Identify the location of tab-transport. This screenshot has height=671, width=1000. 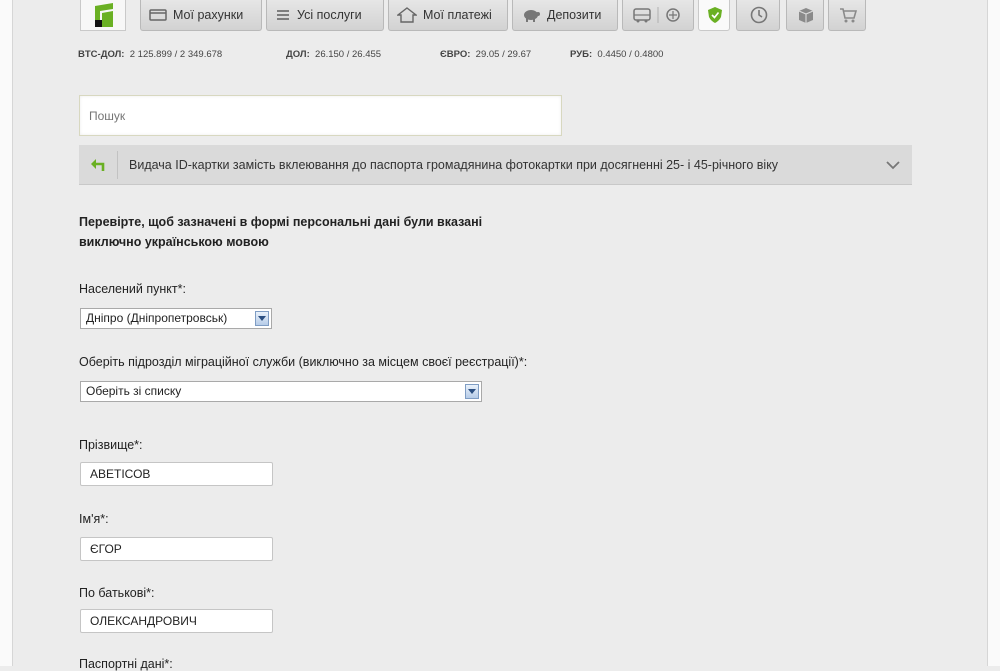
(658, 15).